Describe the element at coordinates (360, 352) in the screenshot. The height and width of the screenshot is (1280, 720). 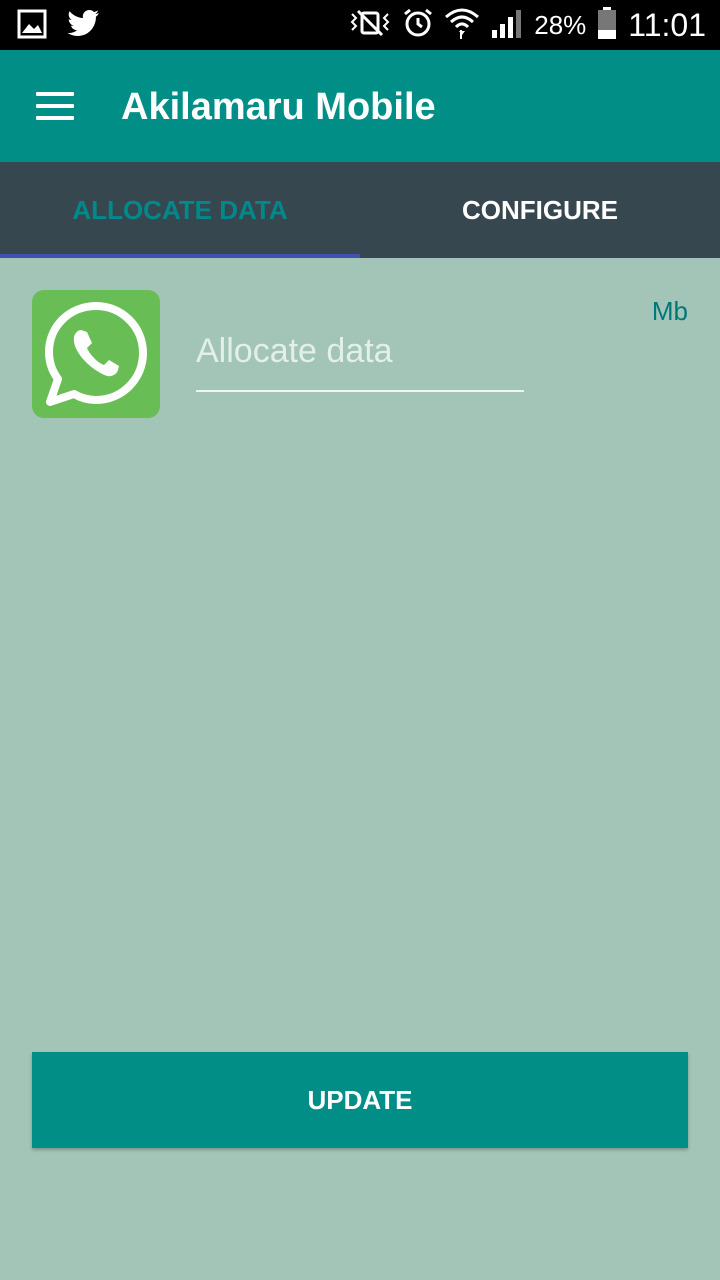
I see `allocate-data-input` at that location.